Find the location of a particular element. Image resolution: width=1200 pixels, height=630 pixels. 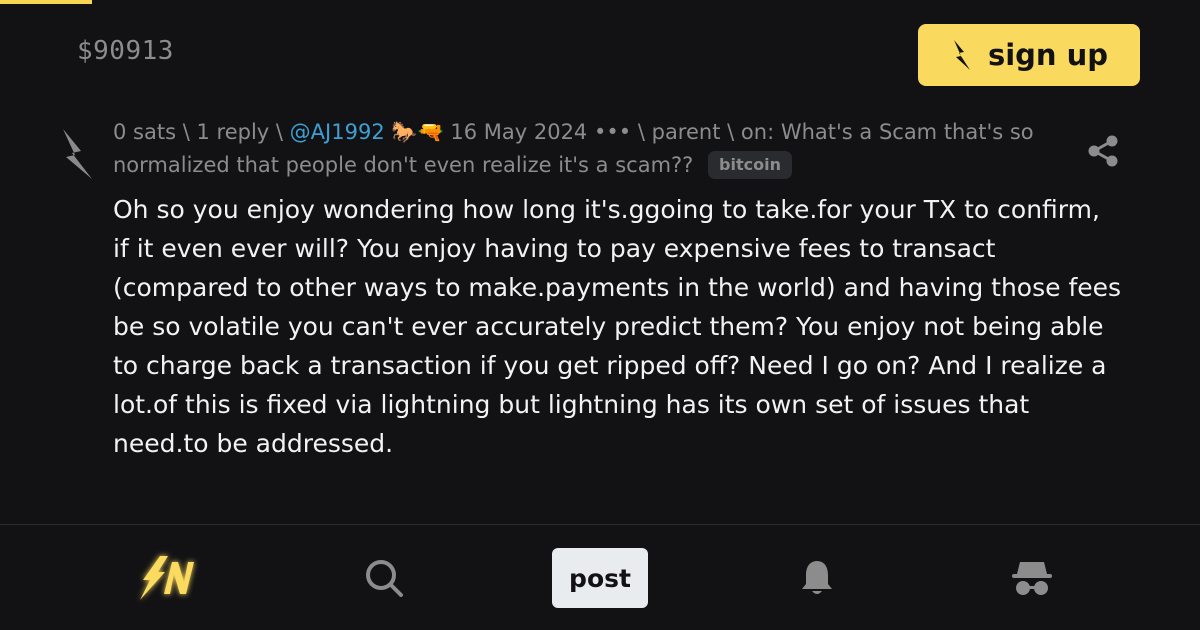

post-button: post is located at coordinates (600, 578).